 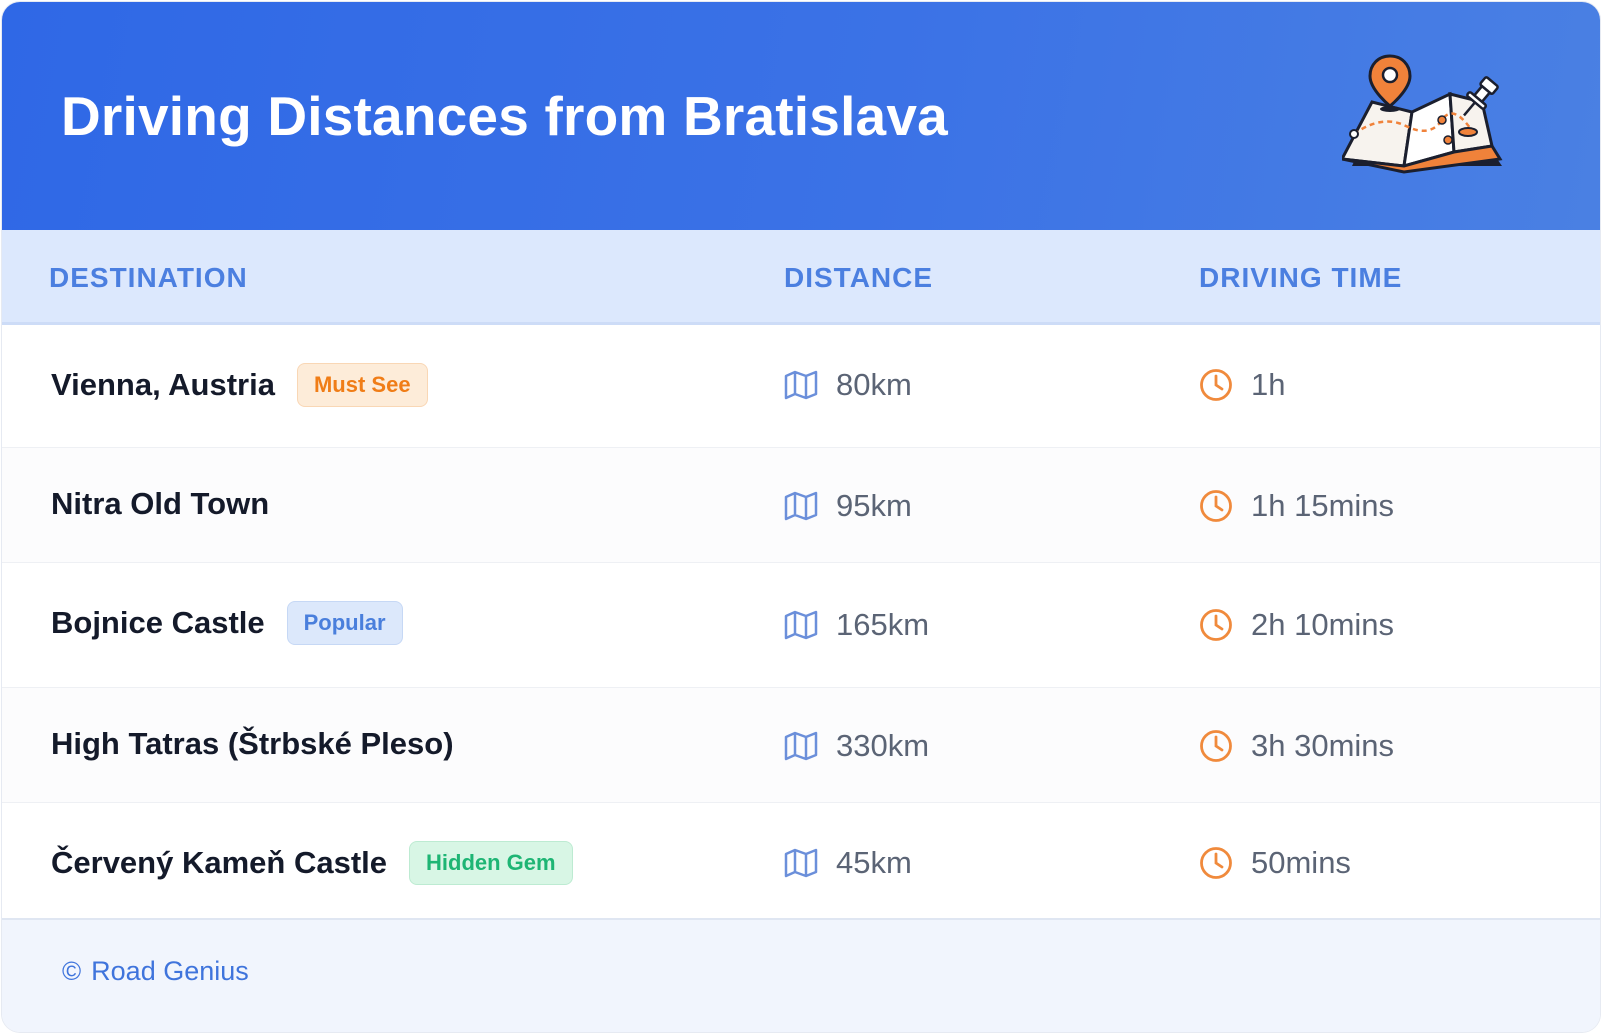 I want to click on destination-name: Nitra Old Town, so click(x=160, y=503).